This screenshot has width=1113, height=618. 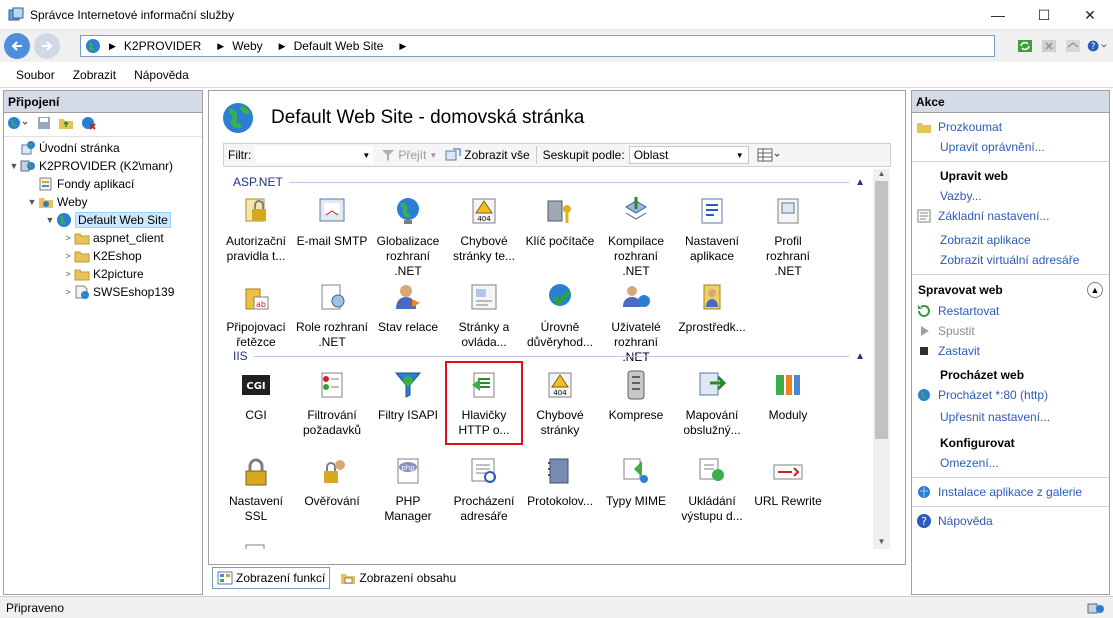 I want to click on refresh-button, so click(x=1025, y=46).